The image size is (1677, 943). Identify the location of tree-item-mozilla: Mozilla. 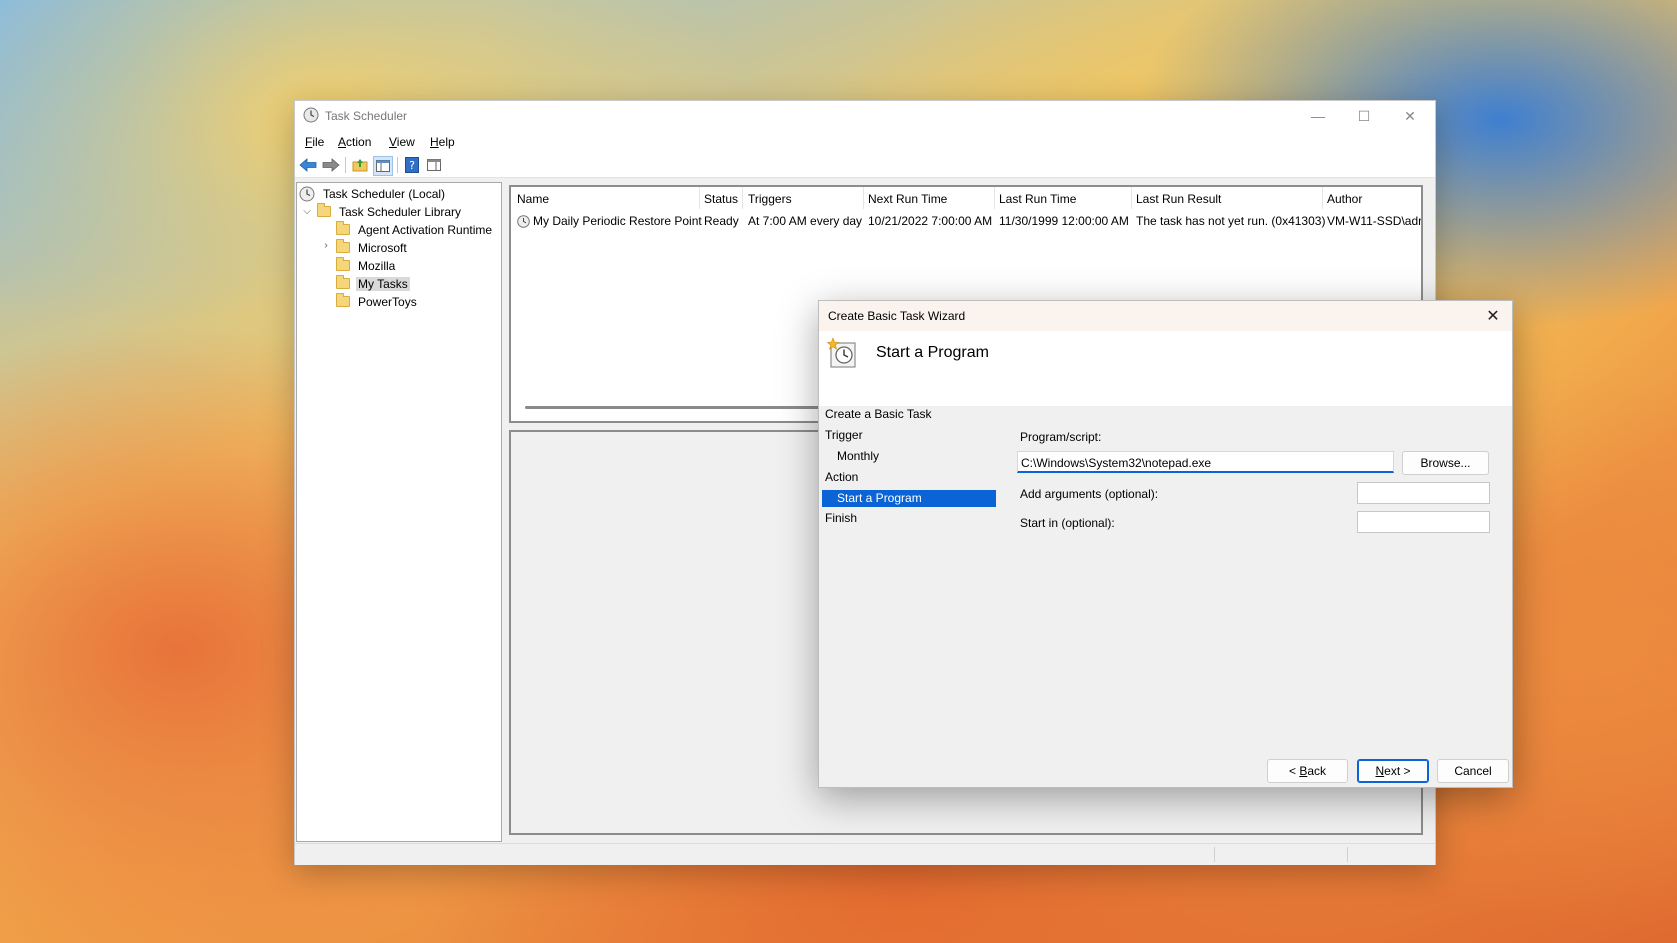
(366, 265).